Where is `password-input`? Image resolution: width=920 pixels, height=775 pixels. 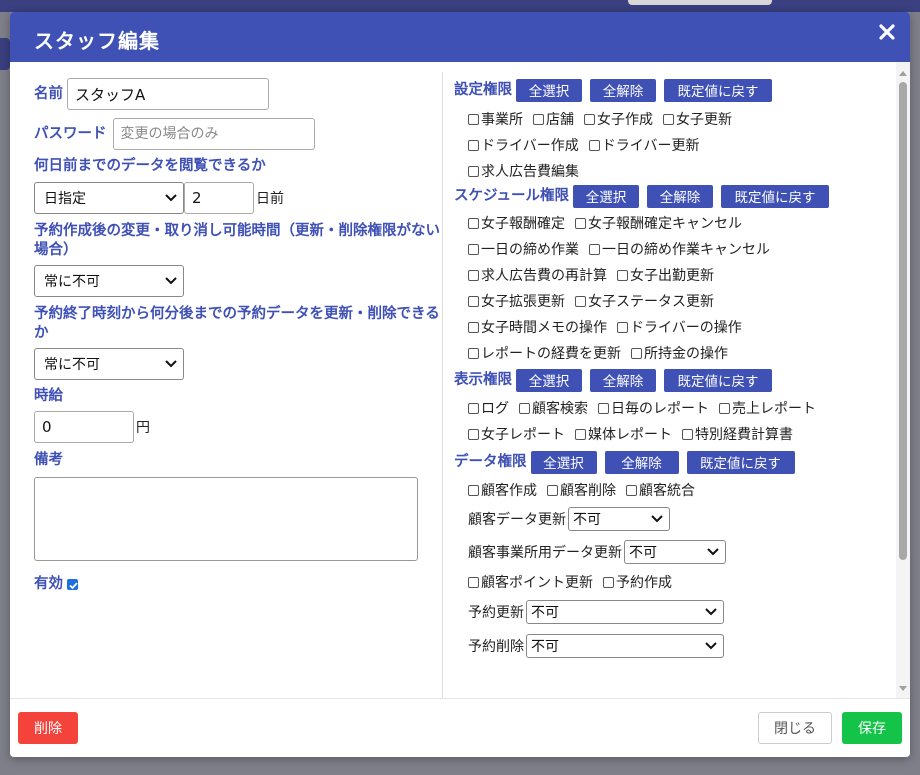
password-input is located at coordinates (213, 134).